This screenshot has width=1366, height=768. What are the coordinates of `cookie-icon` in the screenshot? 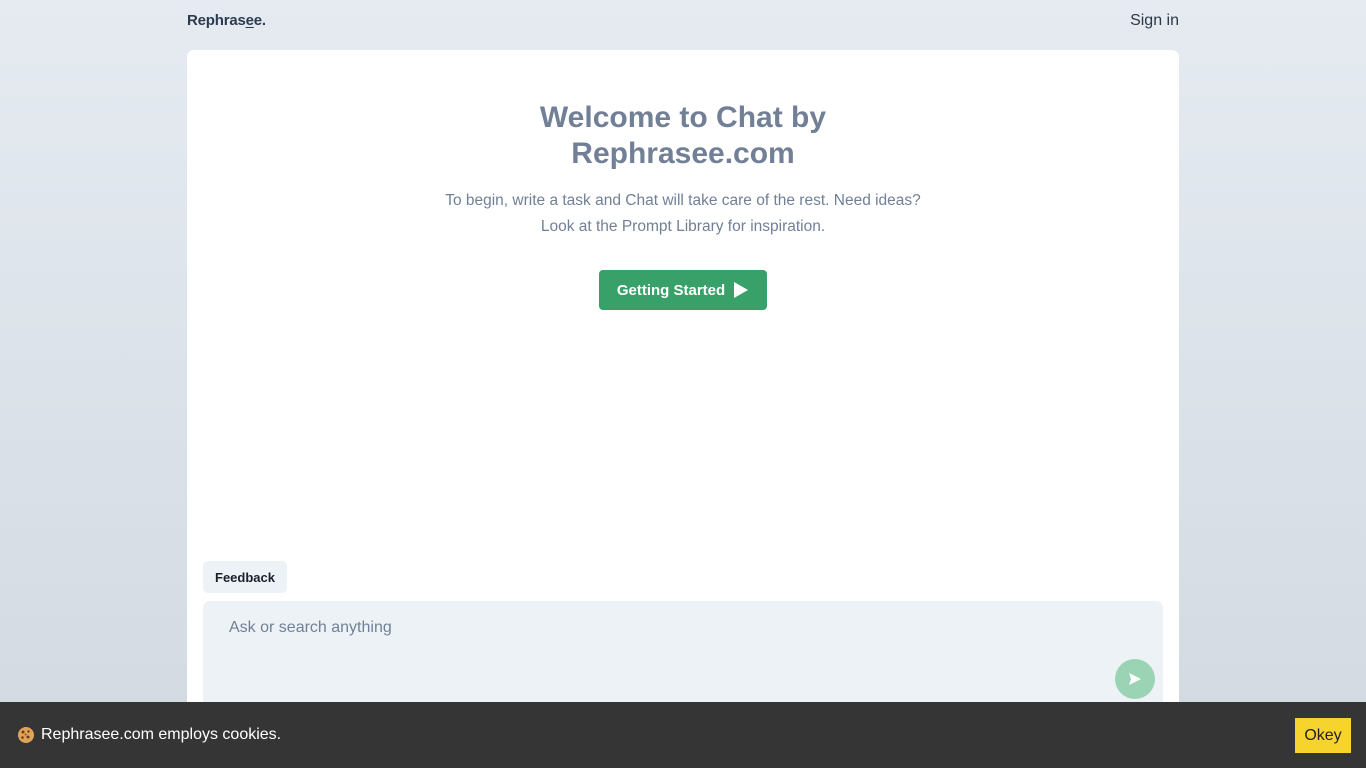 It's located at (26, 735).